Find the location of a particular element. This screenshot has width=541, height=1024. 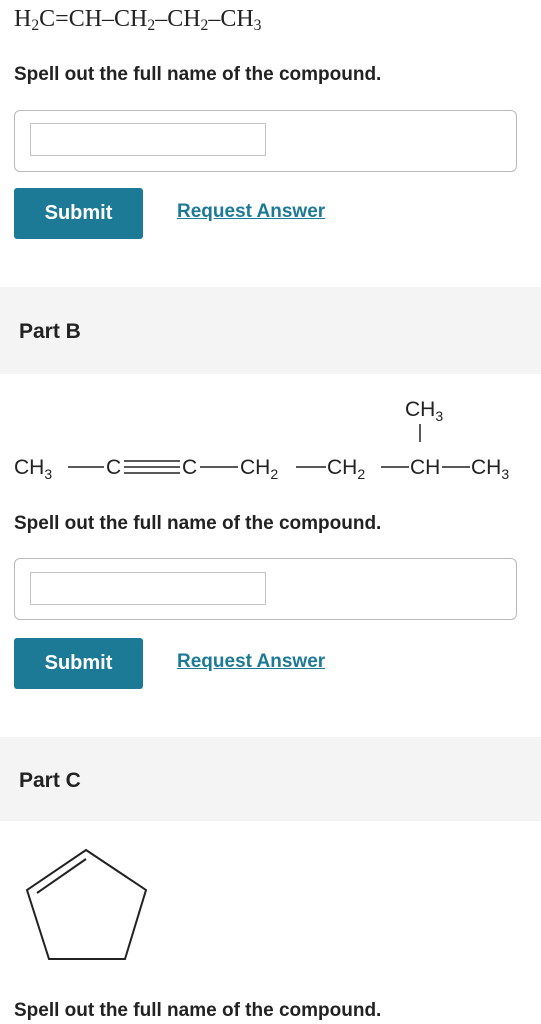

atom-c7: CH3 is located at coordinates (490, 469).